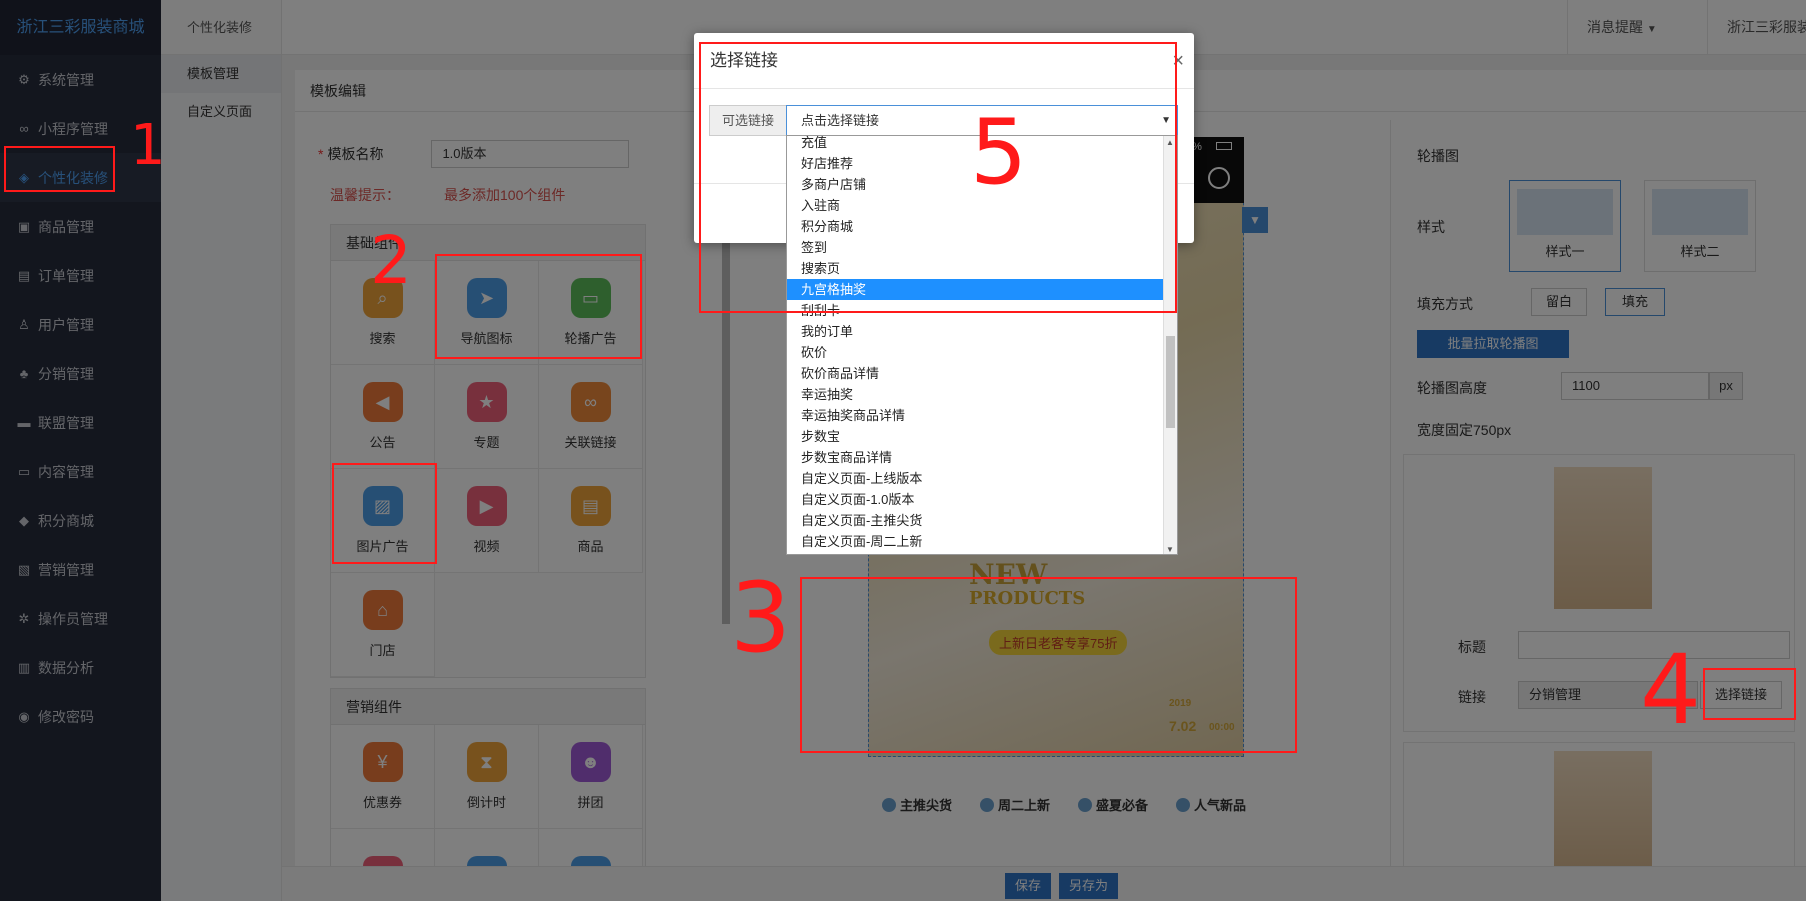 This screenshot has height=901, width=1806. I want to click on scroll-down-icon: ▼, so click(1170, 549).